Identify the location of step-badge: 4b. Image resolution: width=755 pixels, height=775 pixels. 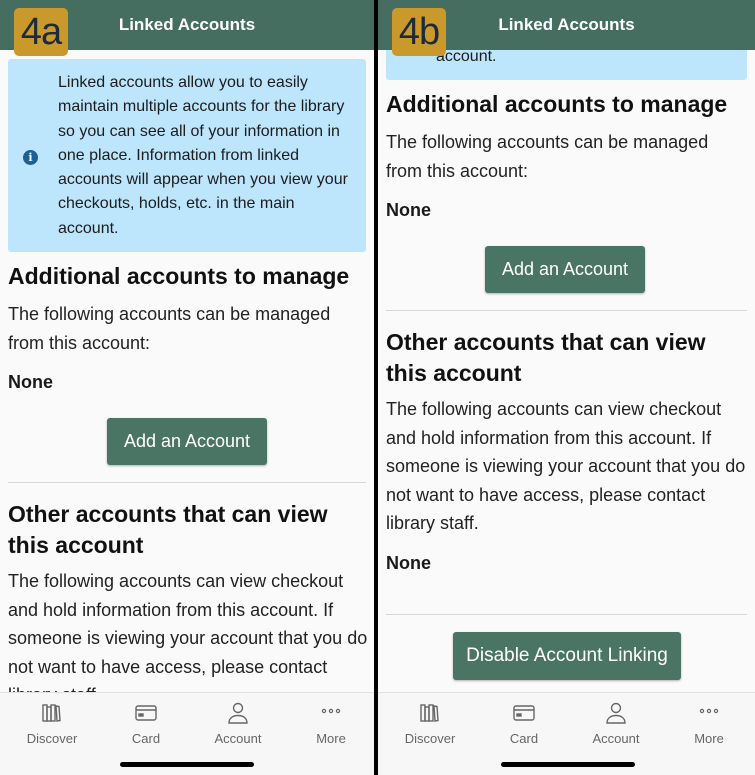
(419, 32).